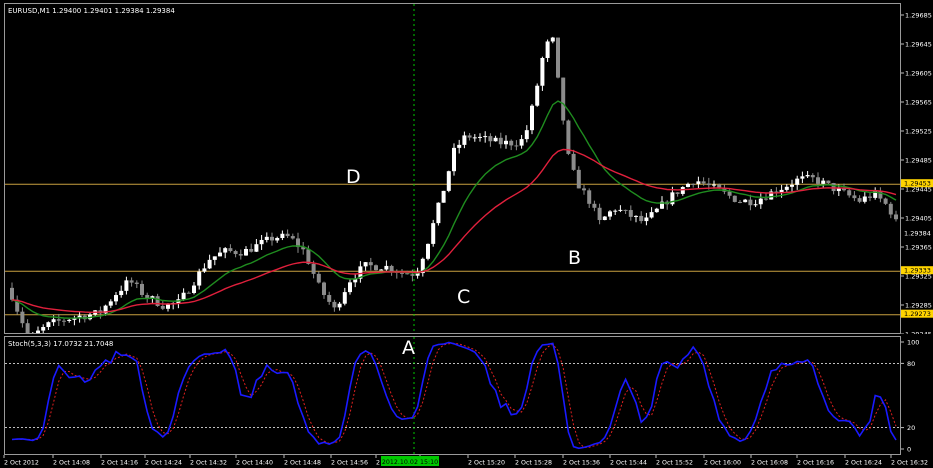 The image size is (933, 468). I want to click on price-tick-label-4: 1.29525, so click(918, 132).